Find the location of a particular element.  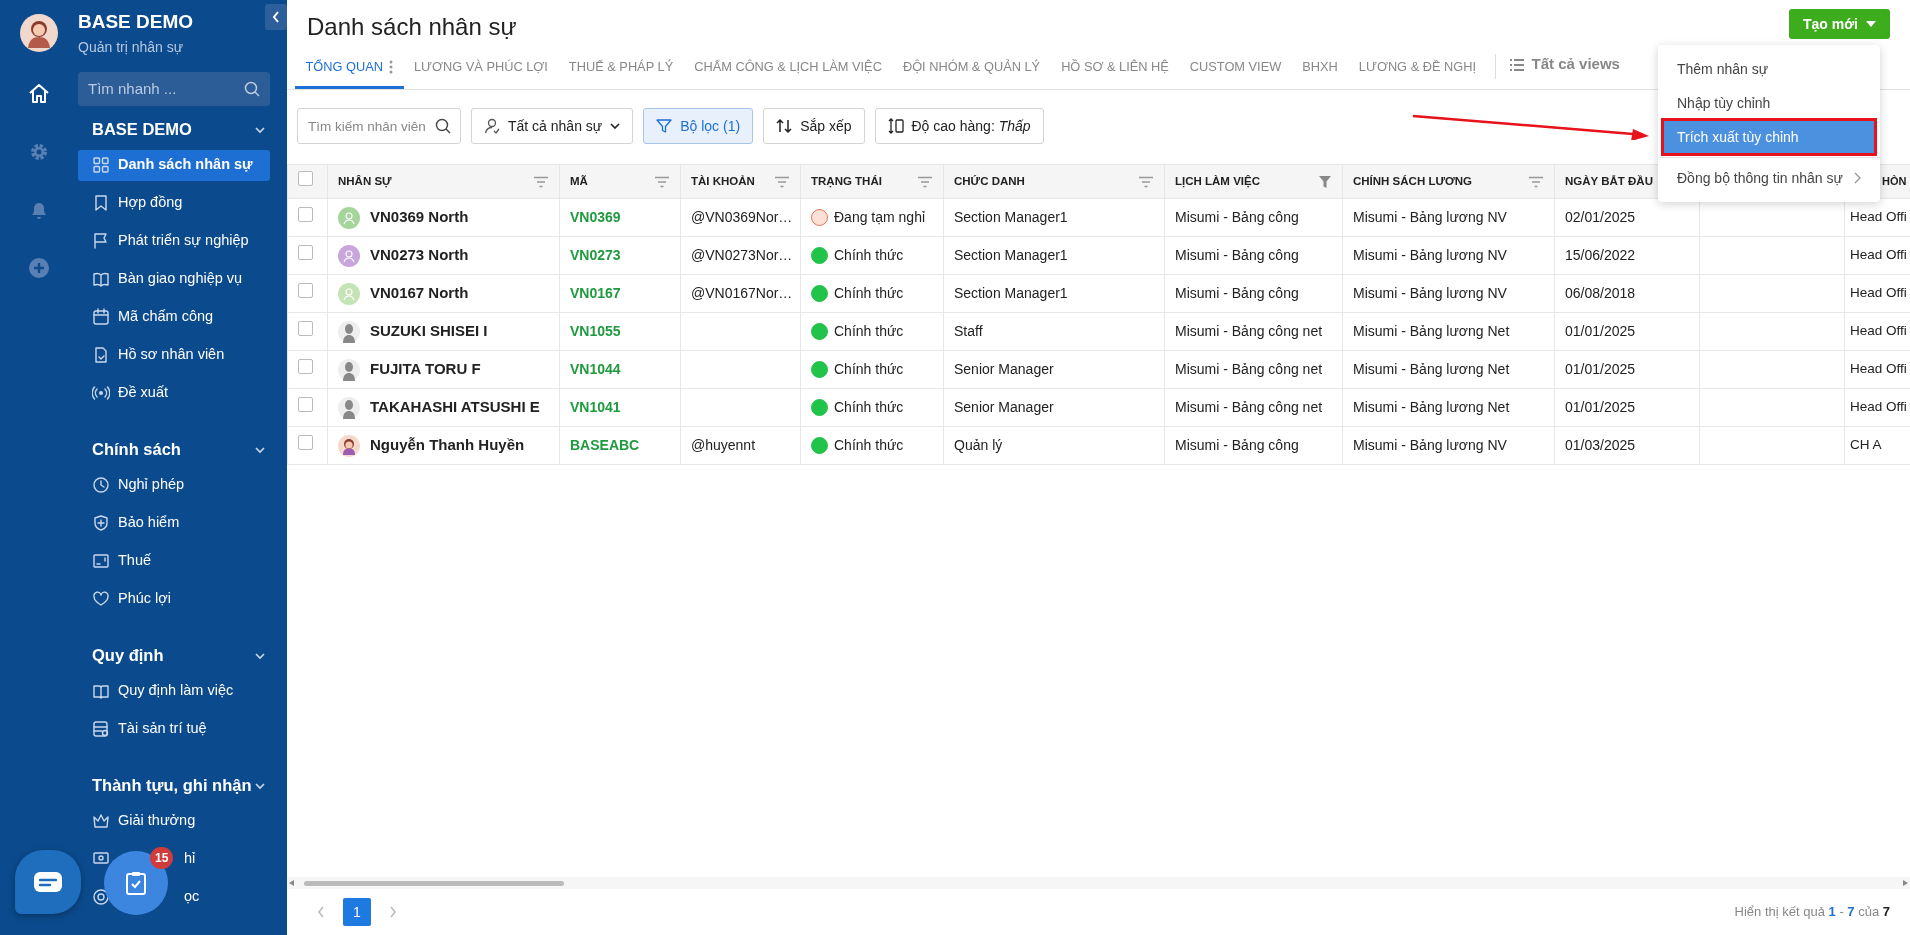

chat-icon is located at coordinates (48, 882).